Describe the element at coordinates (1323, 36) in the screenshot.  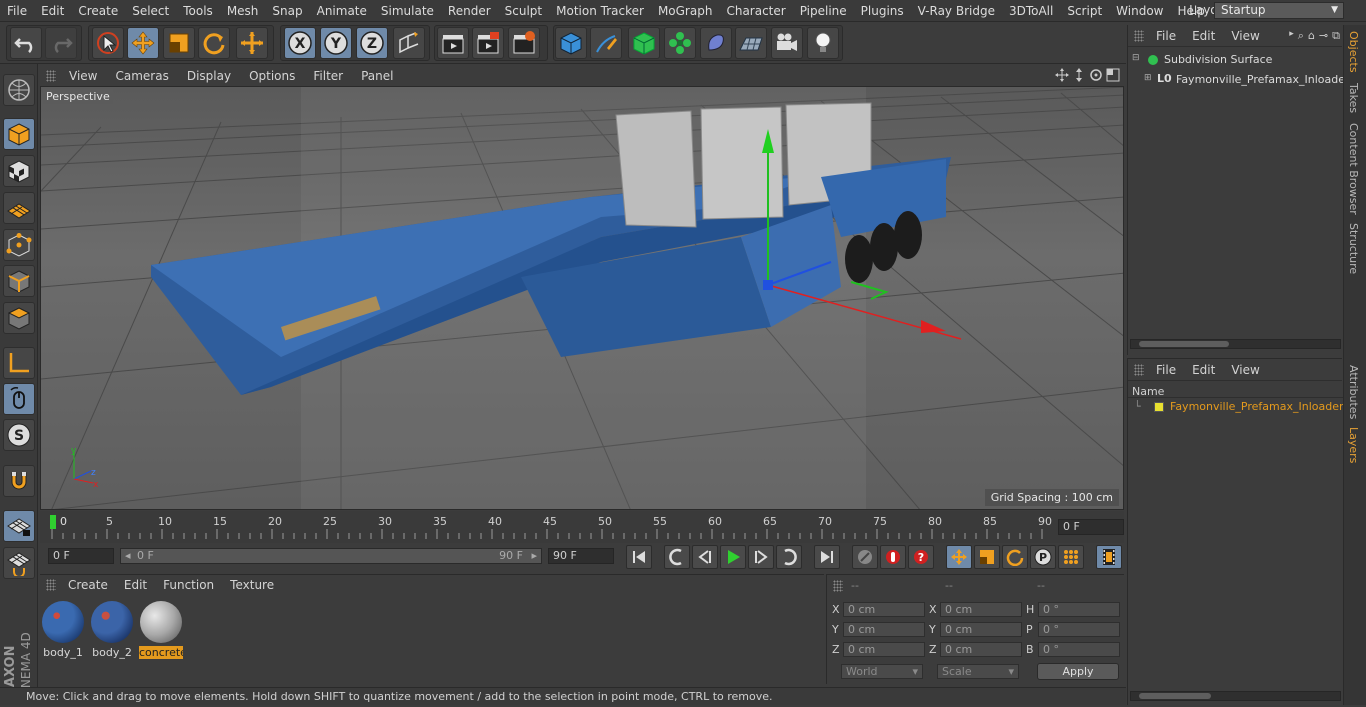
I see `link-icon: ⊸` at that location.